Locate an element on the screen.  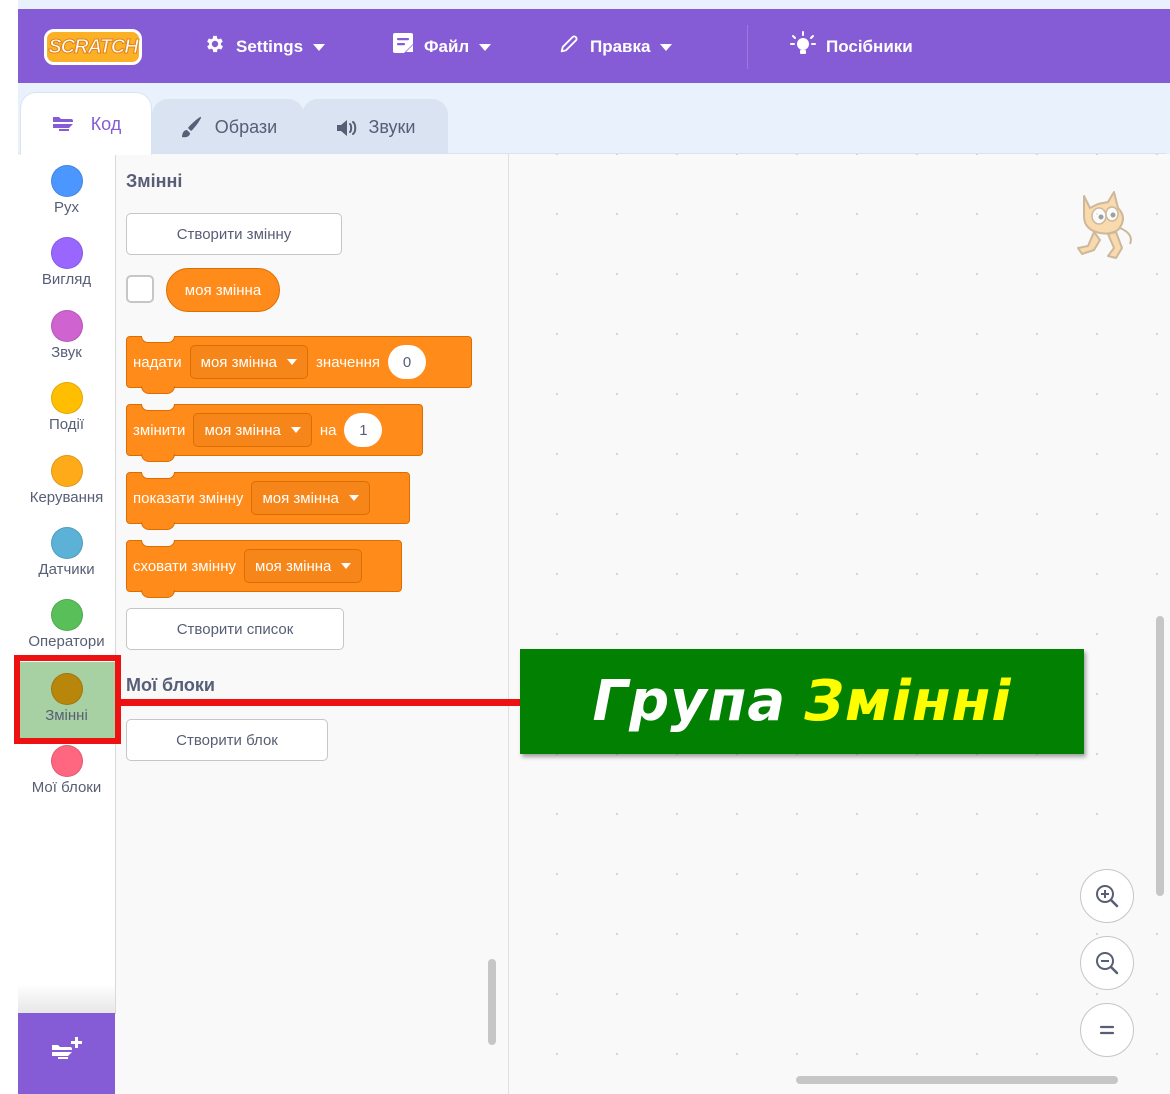
code-blocks-icon is located at coordinates (66, 124).